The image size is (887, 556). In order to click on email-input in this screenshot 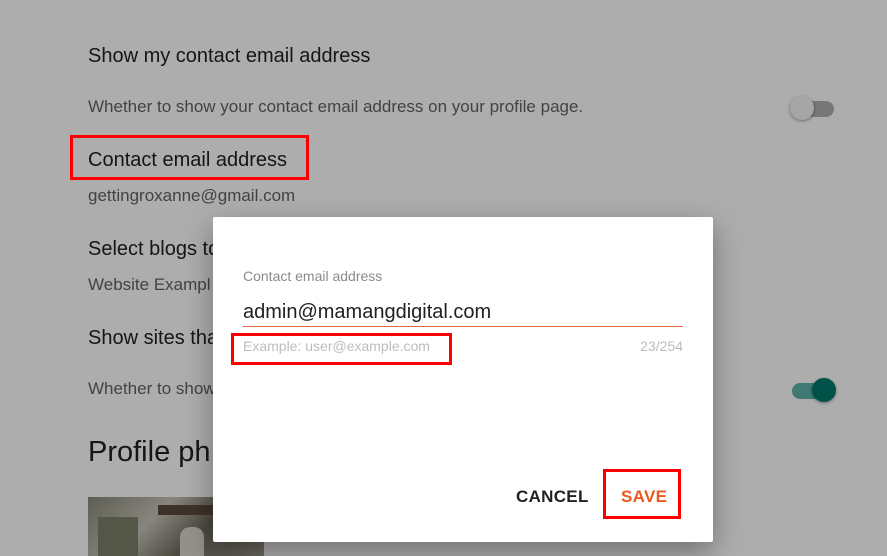, I will do `click(463, 312)`.